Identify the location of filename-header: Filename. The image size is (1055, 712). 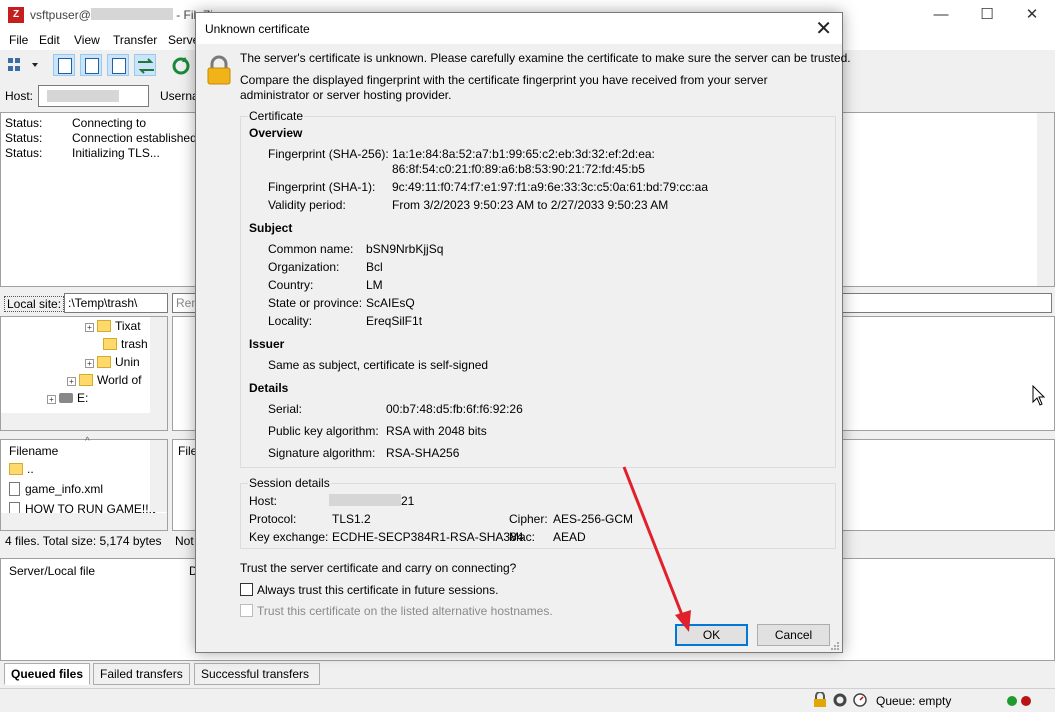
(33, 451).